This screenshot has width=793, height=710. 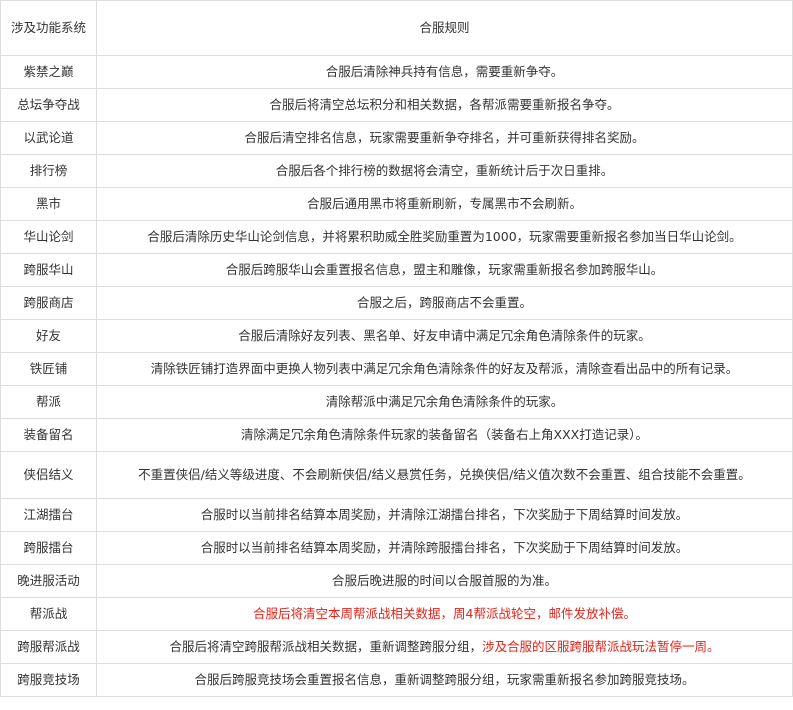 What do you see at coordinates (48, 435) in the screenshot?
I see `system-cell: 装备留名` at bounding box center [48, 435].